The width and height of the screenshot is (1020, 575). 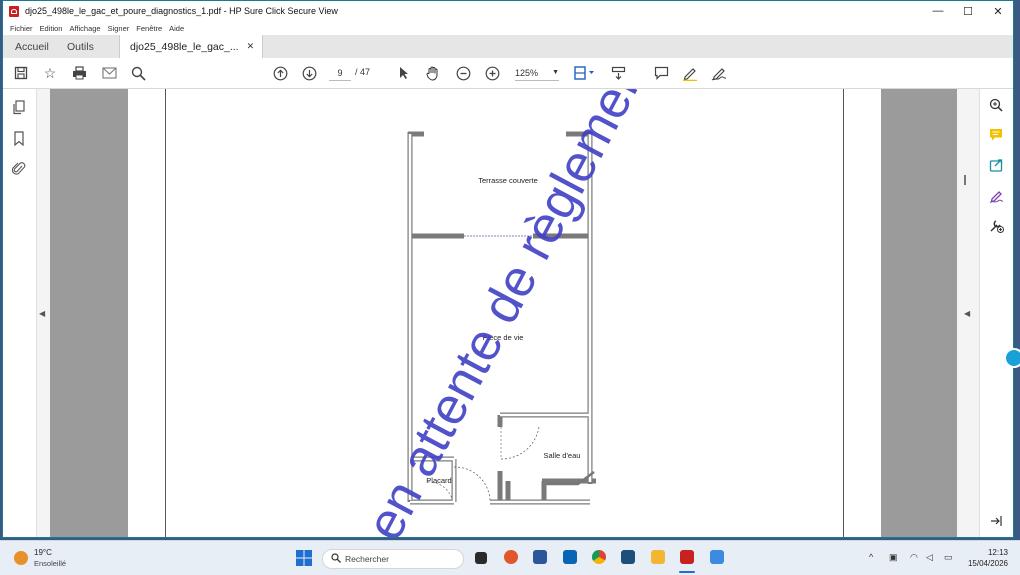 I want to click on tab-close-icon: ✕, so click(x=251, y=46).